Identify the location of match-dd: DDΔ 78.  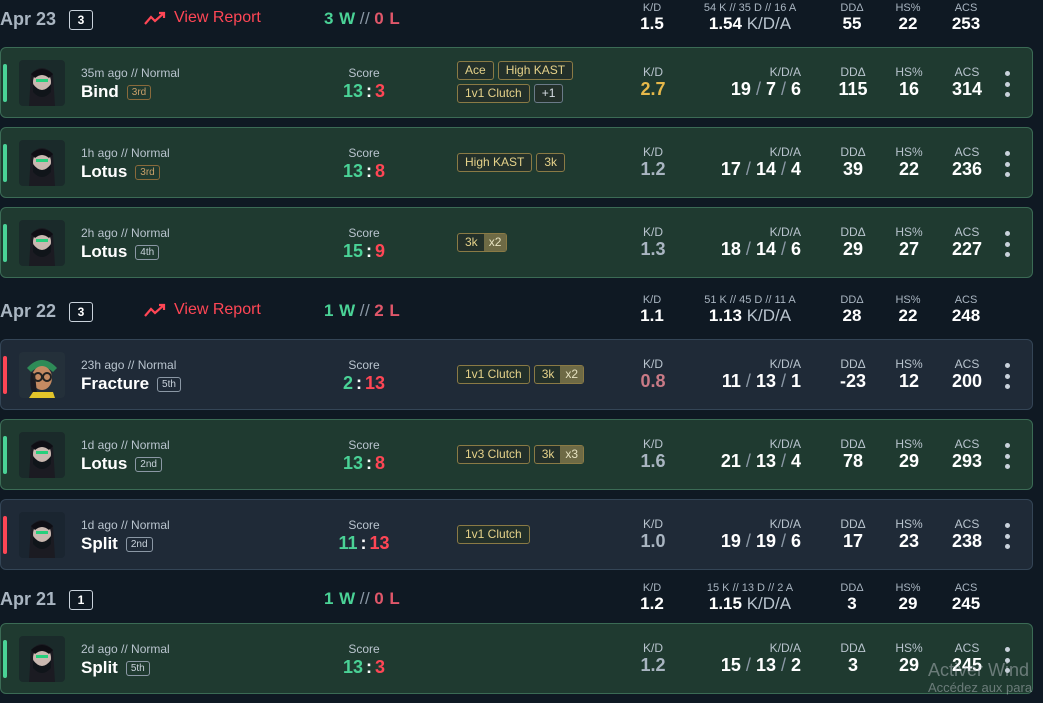
(853, 454).